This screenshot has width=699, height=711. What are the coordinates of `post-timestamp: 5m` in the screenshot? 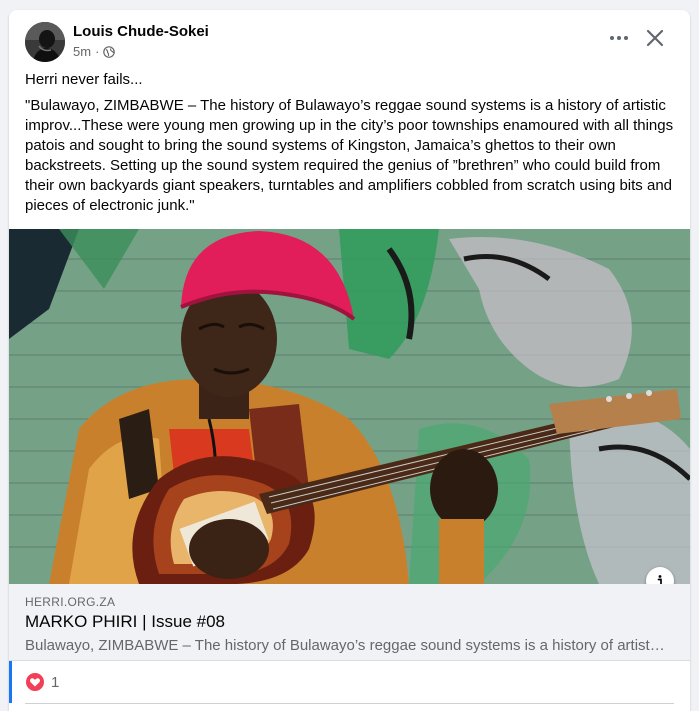 It's located at (82, 51).